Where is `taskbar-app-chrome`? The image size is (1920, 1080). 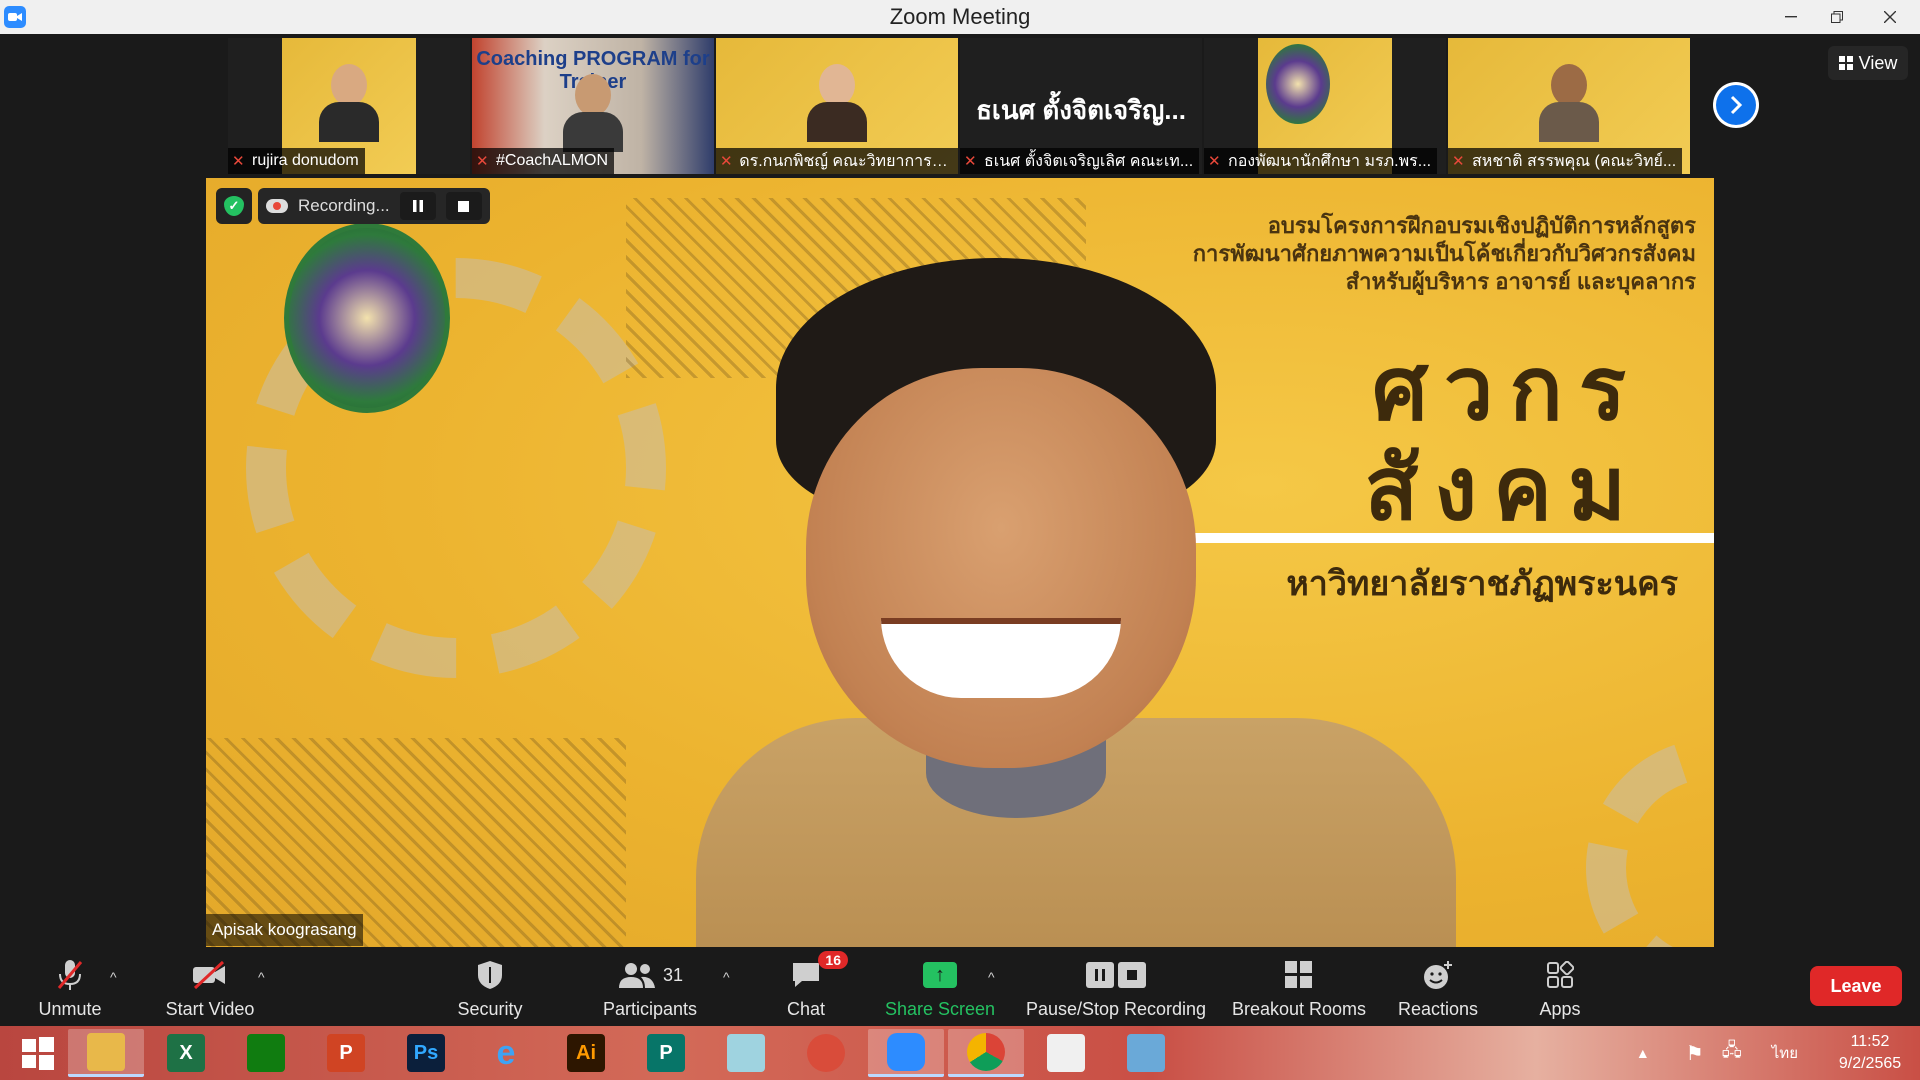 taskbar-app-chrome is located at coordinates (986, 1053).